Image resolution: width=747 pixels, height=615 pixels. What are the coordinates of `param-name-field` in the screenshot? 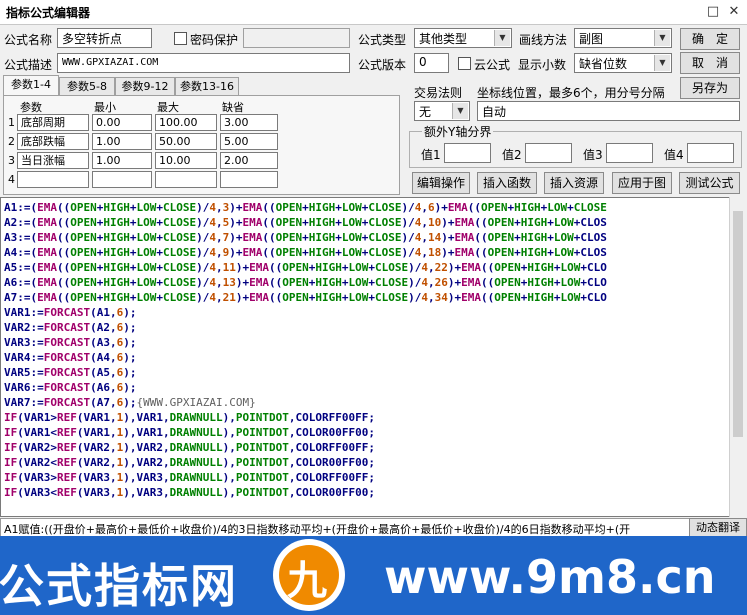 It's located at (53, 179).